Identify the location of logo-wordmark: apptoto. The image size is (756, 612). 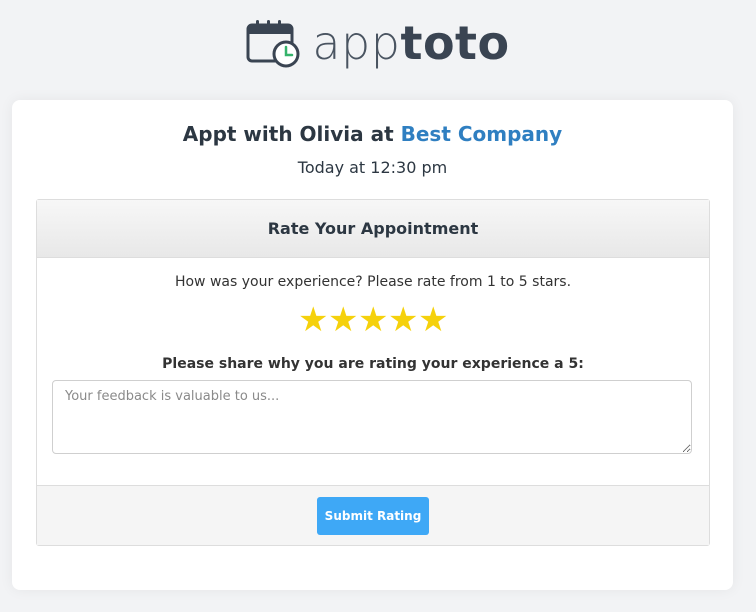
(410, 43).